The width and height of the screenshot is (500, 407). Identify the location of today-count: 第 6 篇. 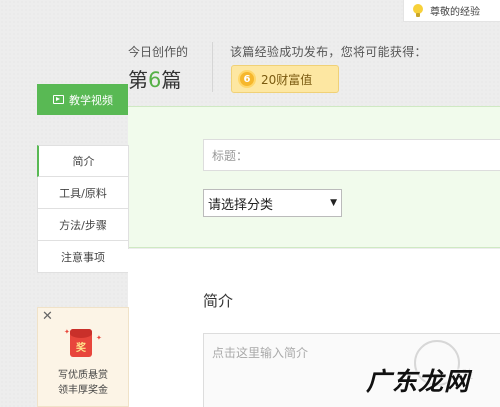
(154, 78).